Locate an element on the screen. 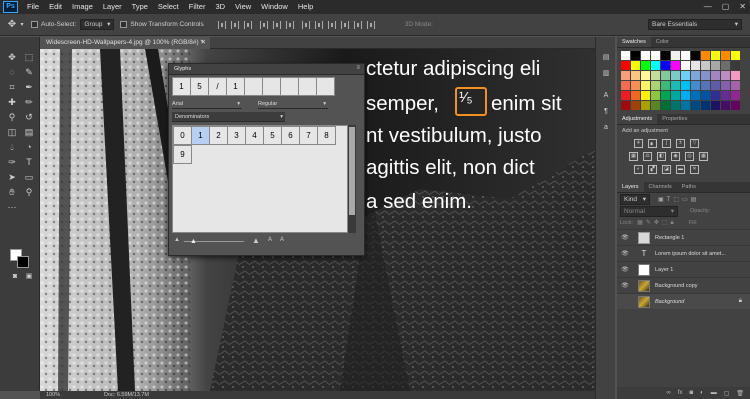  glyph-cell: 0 is located at coordinates (182, 135).